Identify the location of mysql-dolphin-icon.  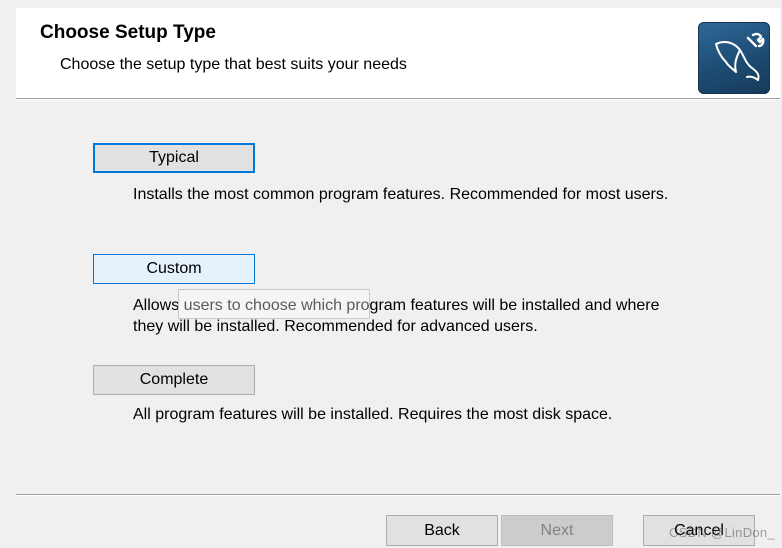
(734, 58).